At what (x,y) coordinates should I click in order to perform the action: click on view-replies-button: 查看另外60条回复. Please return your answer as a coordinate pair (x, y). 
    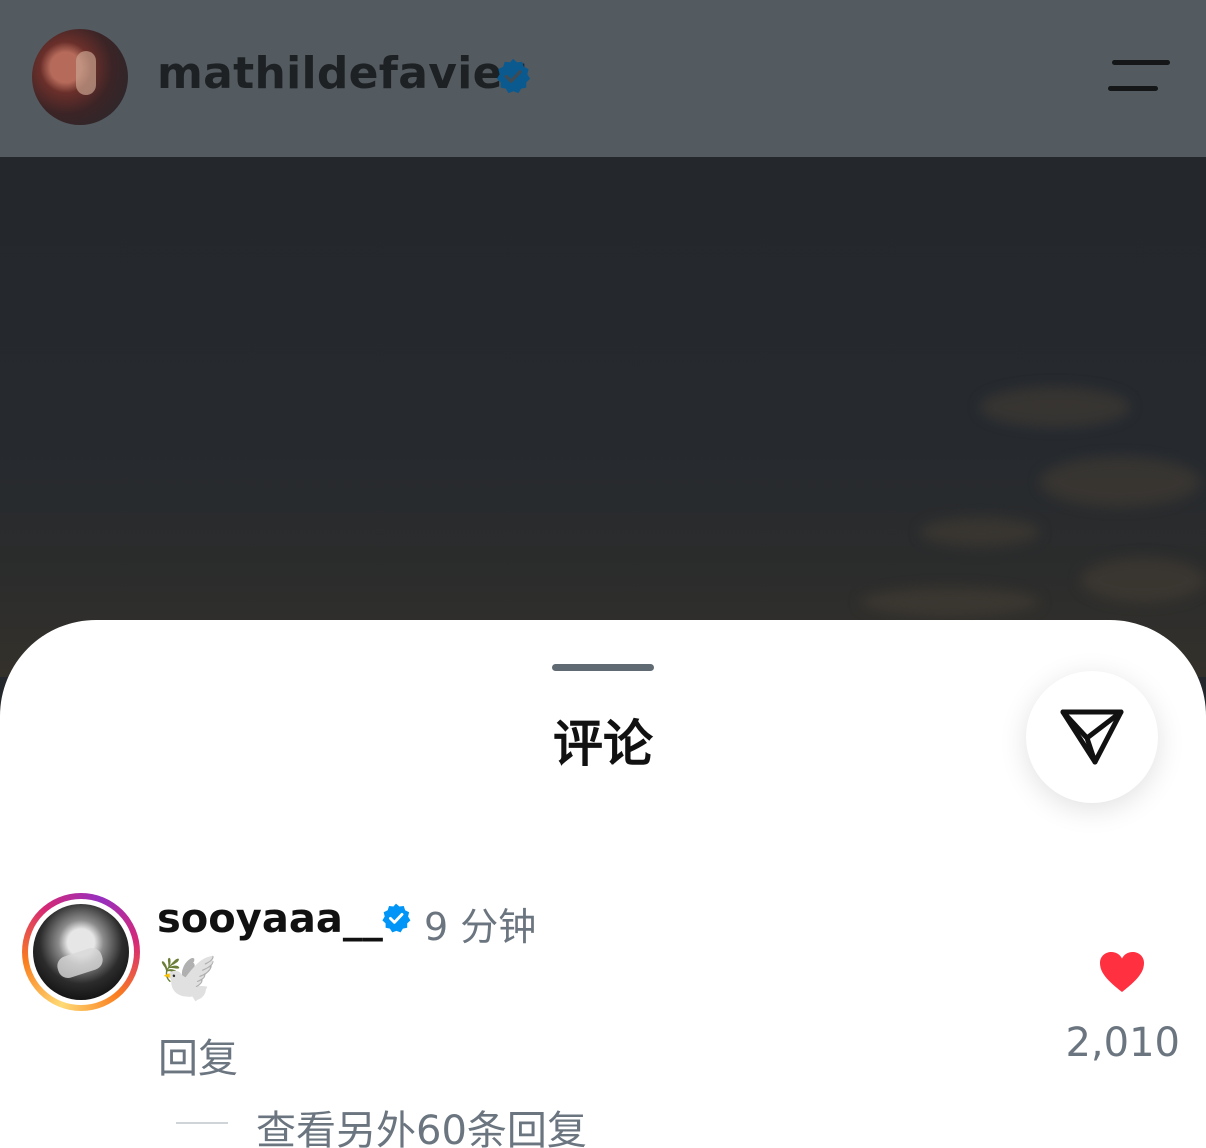
    Looking at the image, I should click on (421, 1123).